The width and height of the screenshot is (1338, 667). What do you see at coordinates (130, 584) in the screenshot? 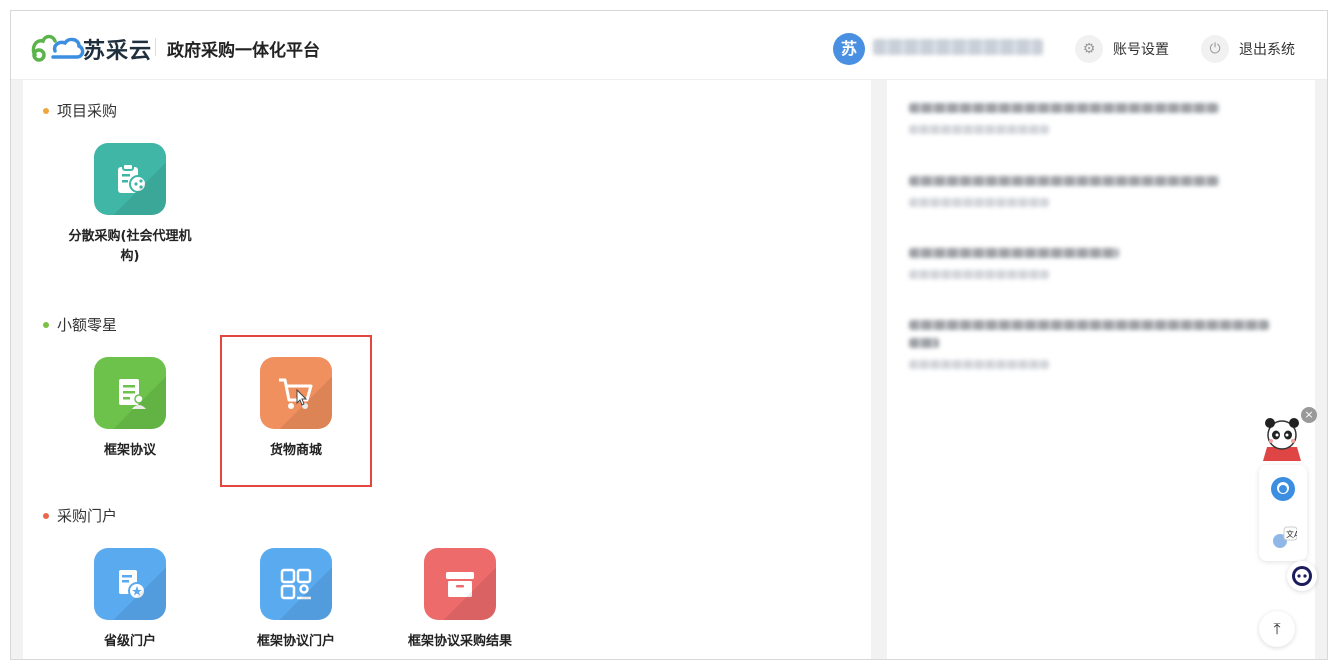
I see `document-star-icon` at bounding box center [130, 584].